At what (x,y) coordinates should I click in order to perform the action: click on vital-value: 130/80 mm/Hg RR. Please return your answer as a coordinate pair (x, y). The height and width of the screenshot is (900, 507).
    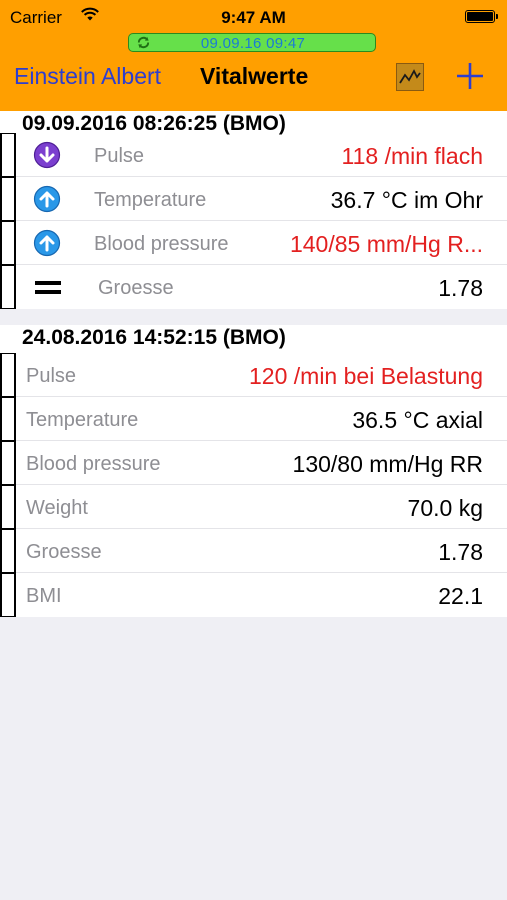
    Looking at the image, I should click on (387, 464).